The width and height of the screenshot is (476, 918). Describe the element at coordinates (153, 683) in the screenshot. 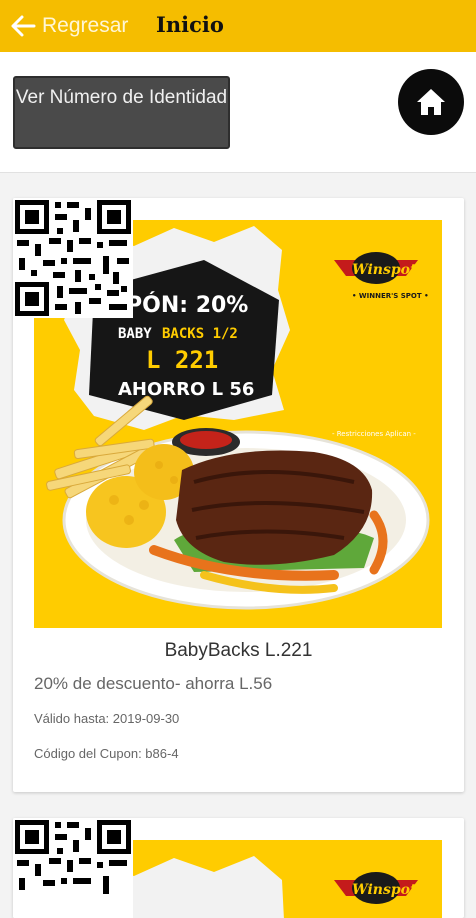

I see `coupon-description: 20% de descuento- ahorra L.56` at that location.